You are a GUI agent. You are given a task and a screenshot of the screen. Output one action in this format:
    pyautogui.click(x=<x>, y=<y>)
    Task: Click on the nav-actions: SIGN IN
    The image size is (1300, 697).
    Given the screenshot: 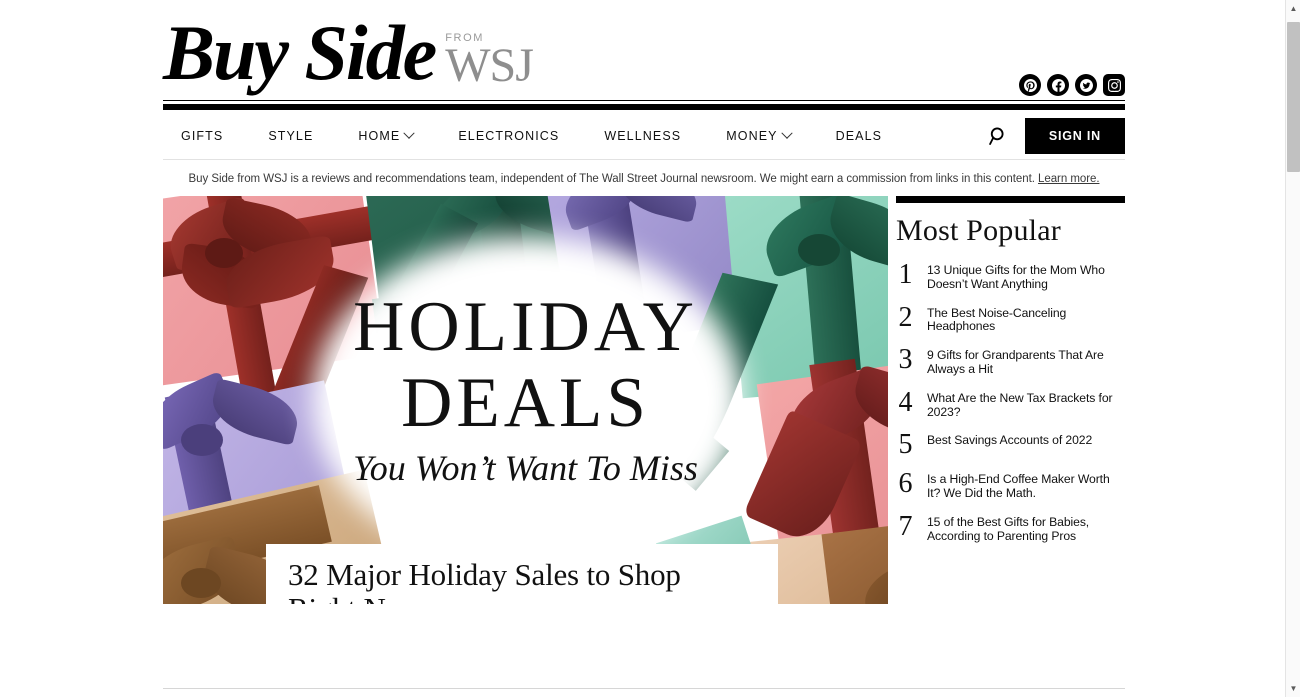 What is the action you would take?
    pyautogui.click(x=1056, y=136)
    